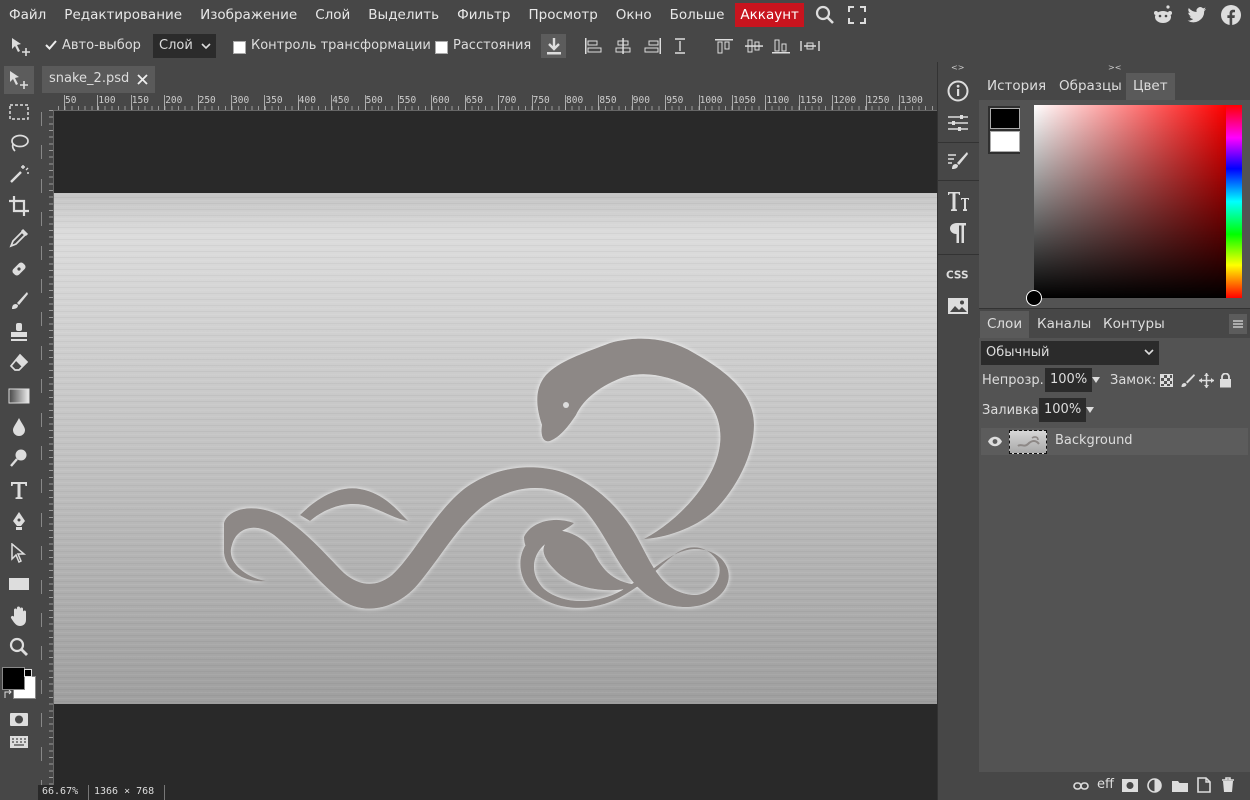 This screenshot has height=800, width=1250. Describe the element at coordinates (857, 15) in the screenshot. I see `fullscreen-icon` at that location.